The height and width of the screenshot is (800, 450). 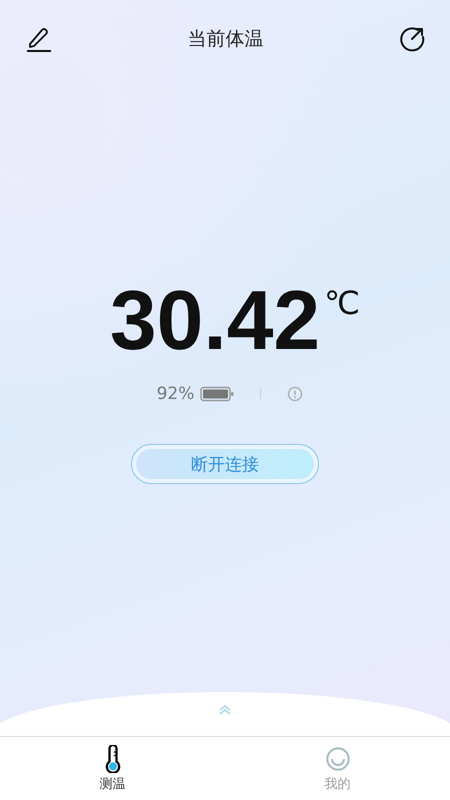 I want to click on disconnect-button: 断开连接, so click(x=225, y=464).